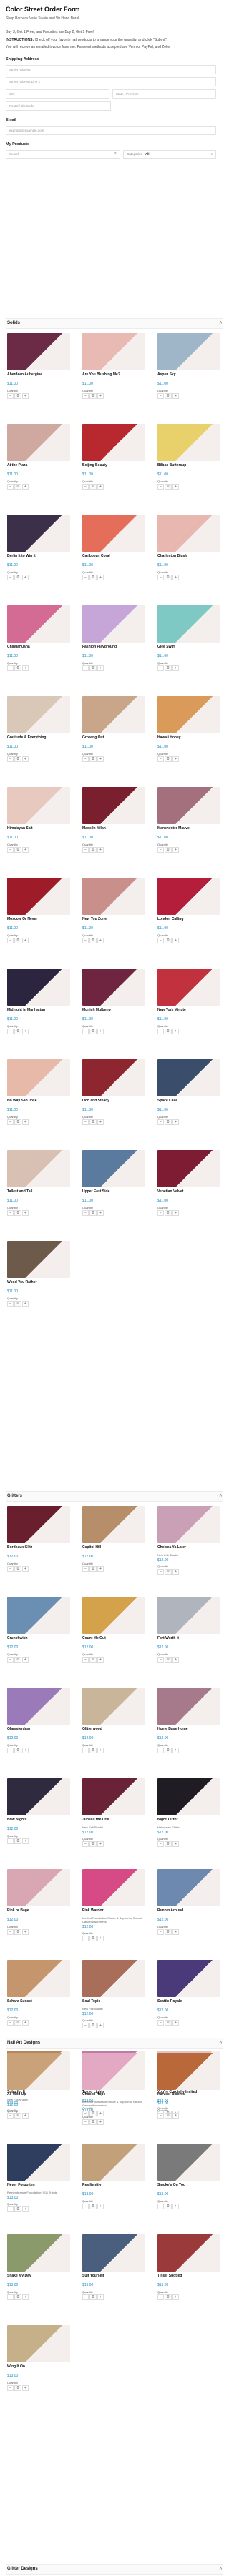  What do you see at coordinates (114, 2570) in the screenshot?
I see `group-header: Glitter Designs ˄` at bounding box center [114, 2570].